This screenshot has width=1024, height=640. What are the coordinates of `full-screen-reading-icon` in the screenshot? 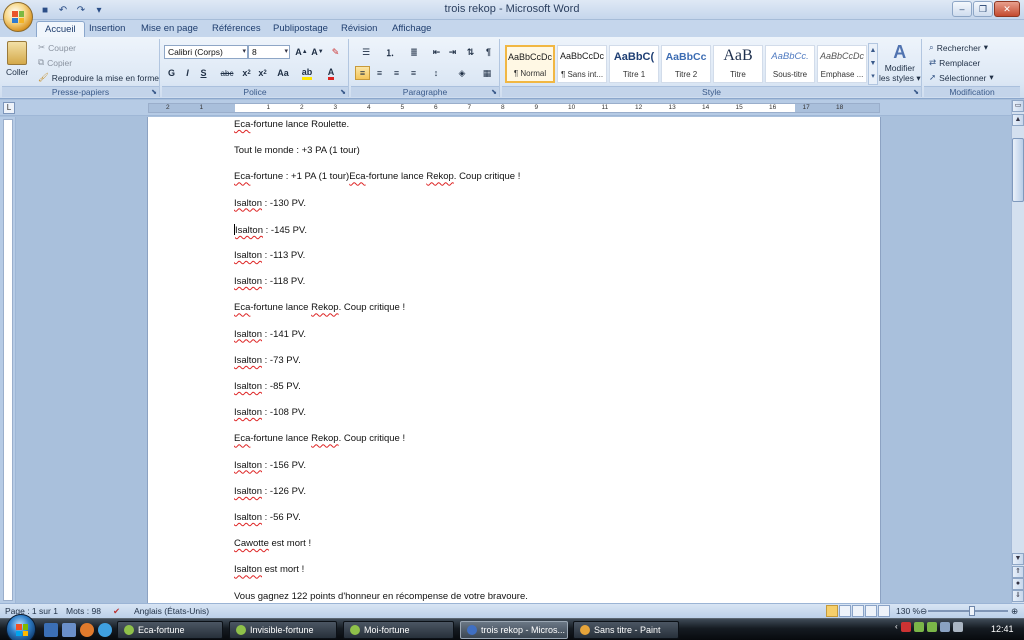 It's located at (845, 611).